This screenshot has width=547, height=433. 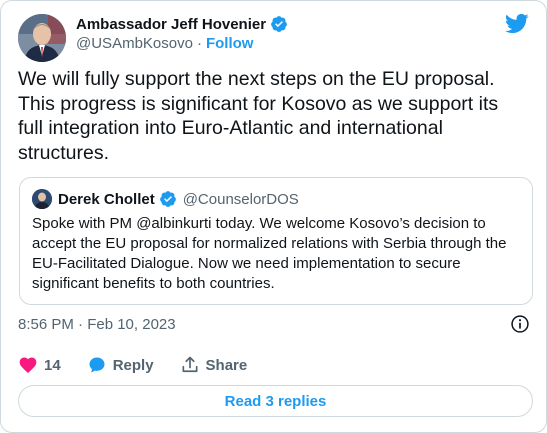 What do you see at coordinates (516, 23) in the screenshot?
I see `twitter-bird-icon` at bounding box center [516, 23].